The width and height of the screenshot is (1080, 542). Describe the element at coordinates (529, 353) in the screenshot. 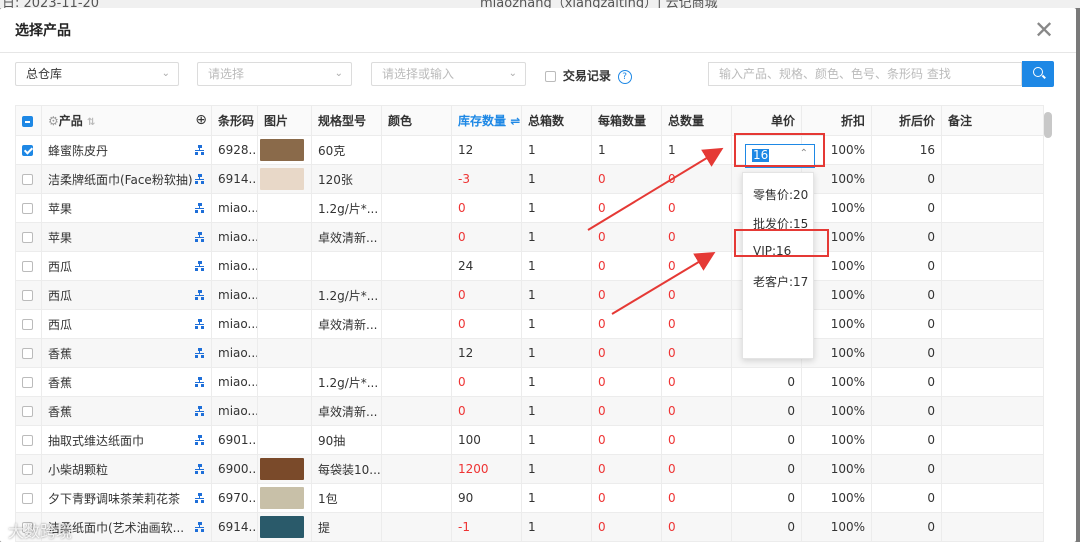

I see `table-row: 香蕉miao...121000100%0` at that location.